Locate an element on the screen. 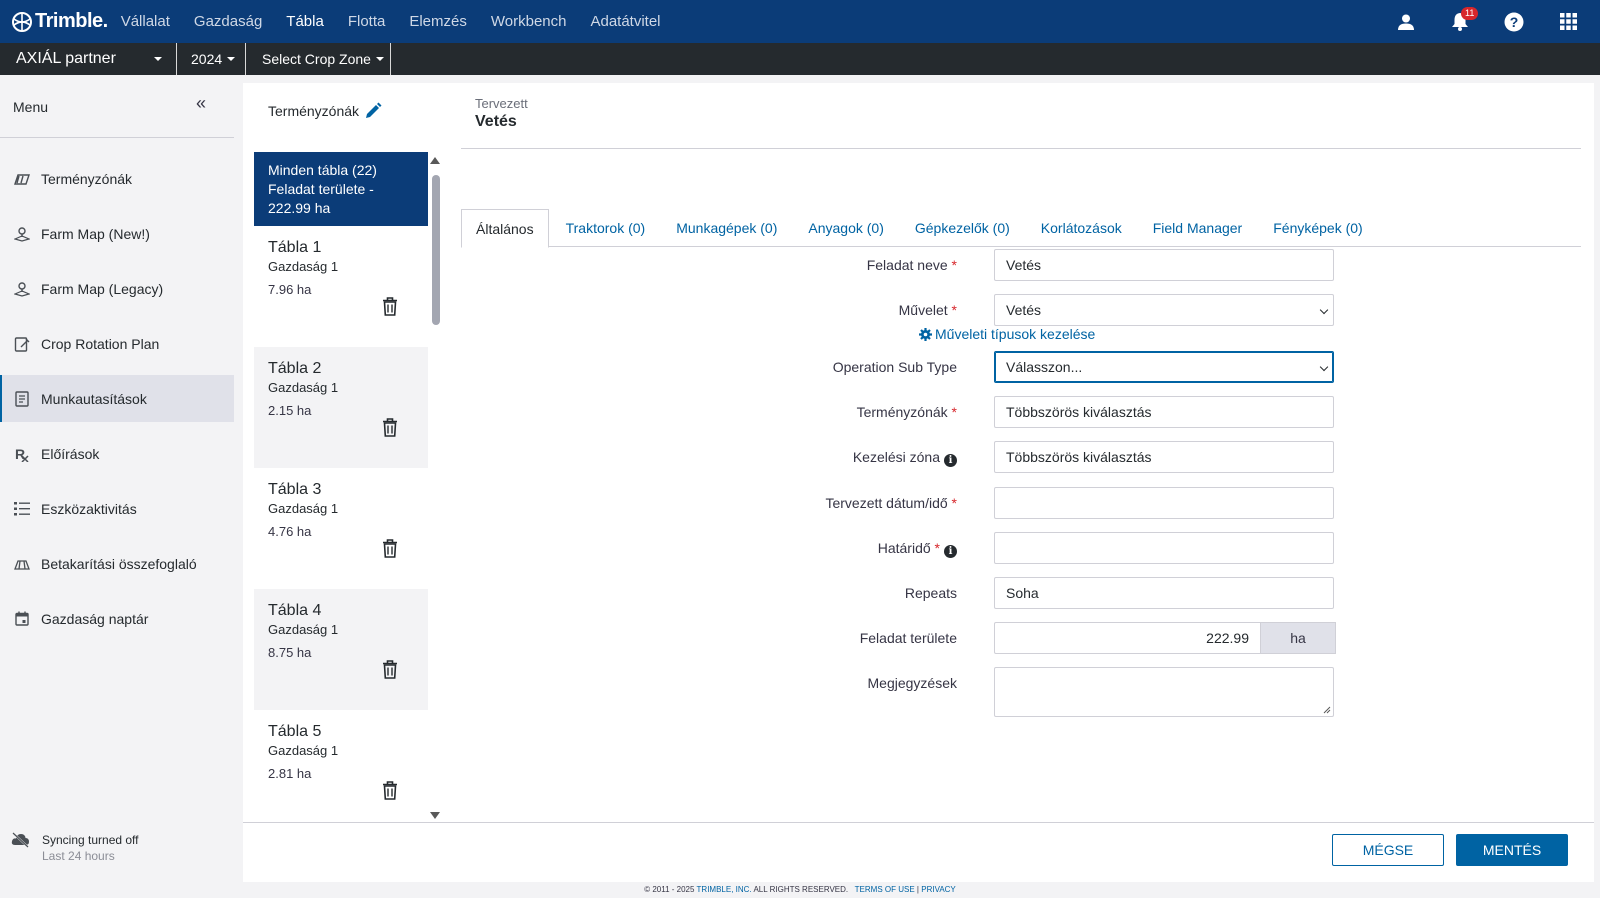 The image size is (1600, 898). resize-handle-icon is located at coordinates (1327, 710).